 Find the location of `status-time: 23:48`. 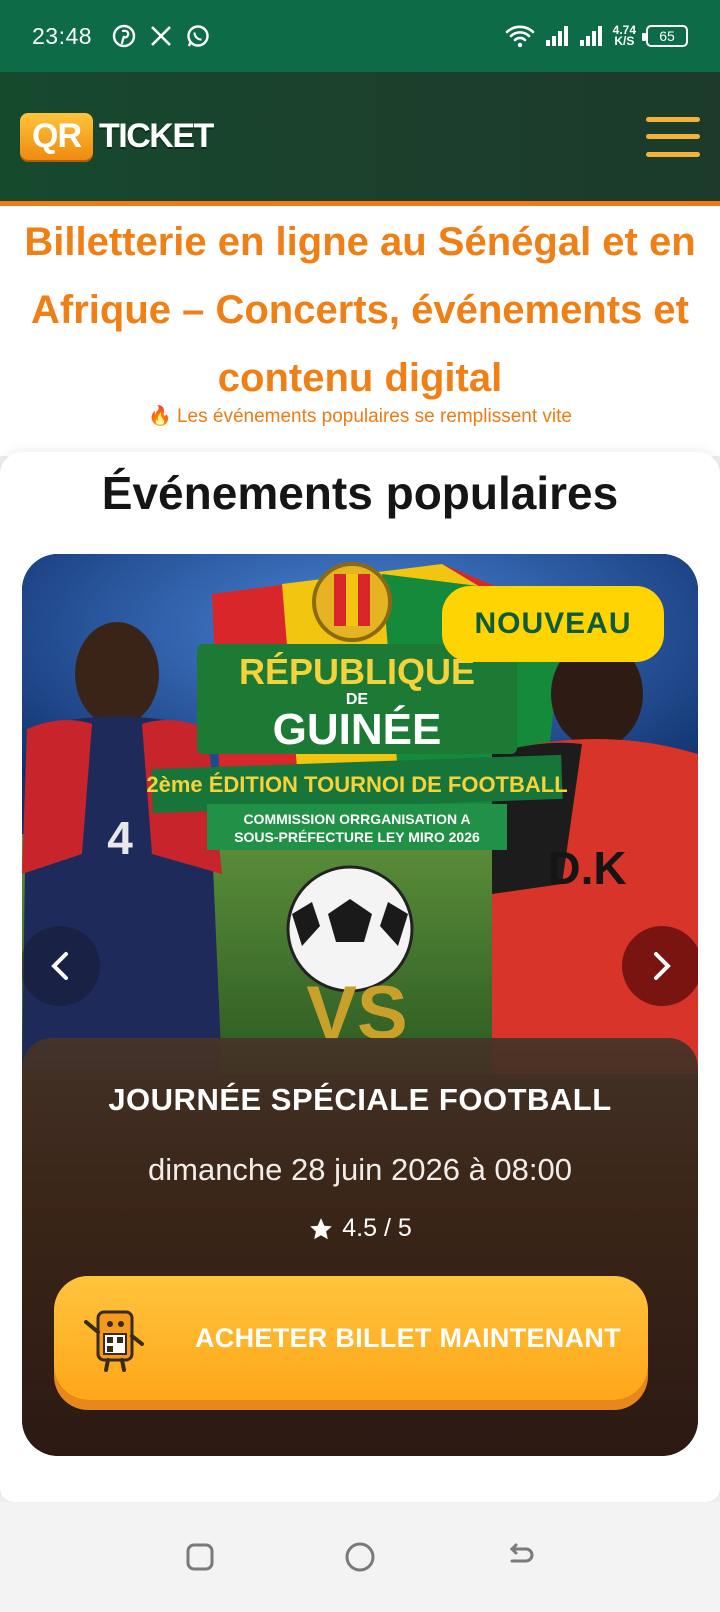

status-time: 23:48 is located at coordinates (62, 35).